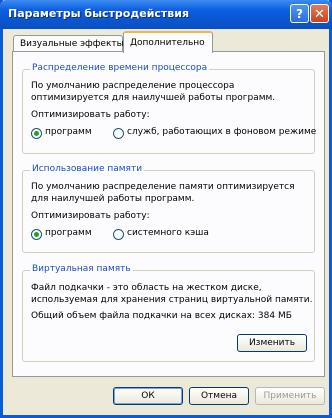 This screenshot has width=332, height=418. I want to click on tab-visual-effects-label: Визуальные эффекты, so click(72, 44).